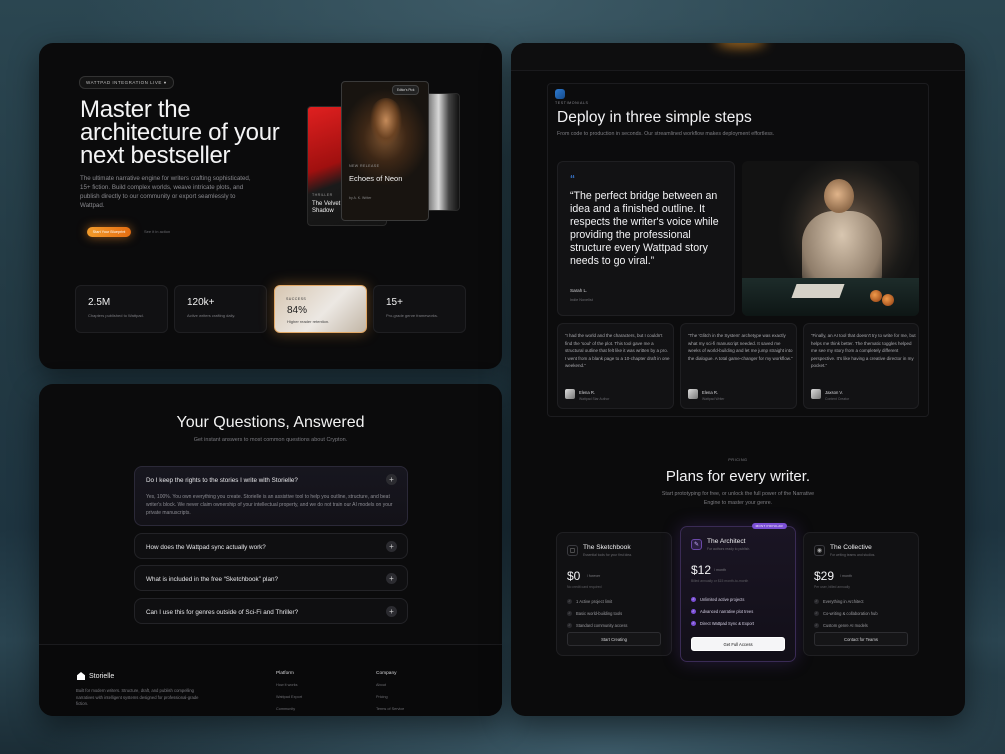 This screenshot has width=1005, height=754. I want to click on plan-name: The Collective, so click(851, 547).